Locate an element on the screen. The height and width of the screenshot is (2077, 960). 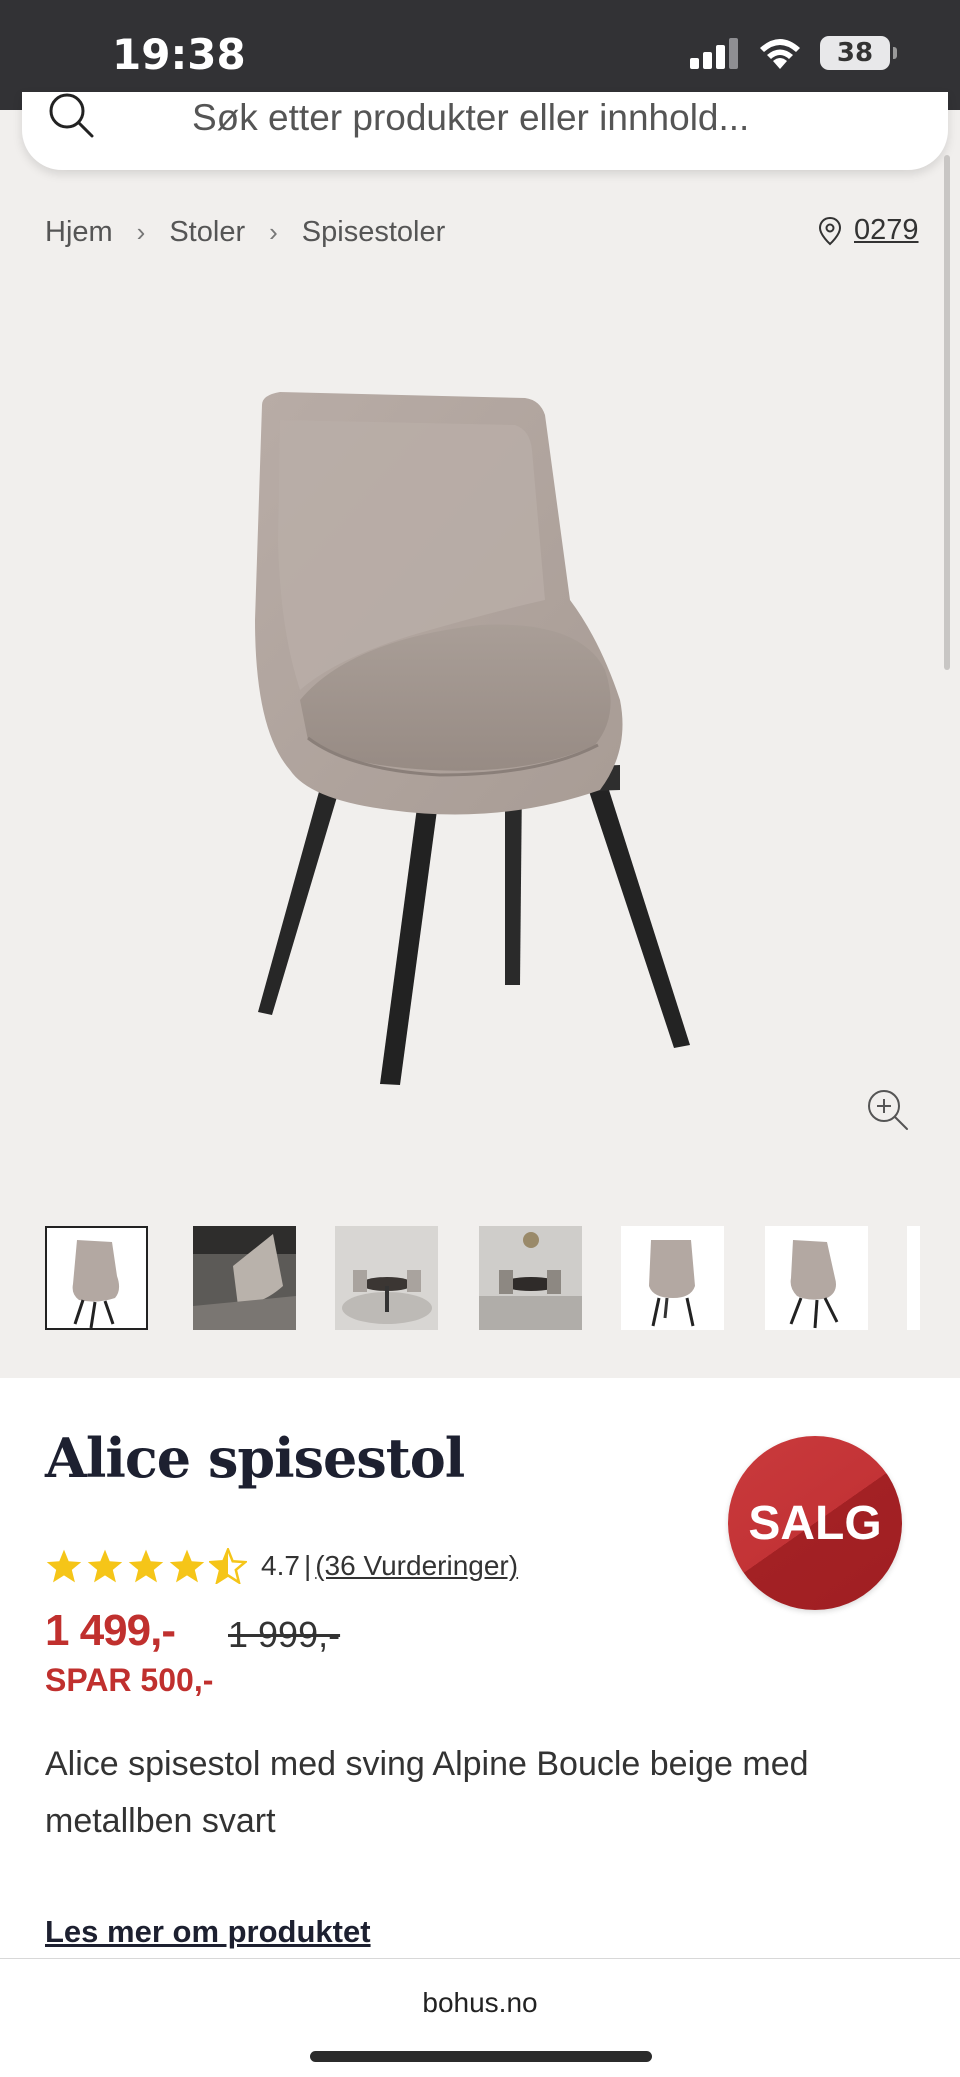
read-more-link: Les mer om produktet is located at coordinates (208, 1932).